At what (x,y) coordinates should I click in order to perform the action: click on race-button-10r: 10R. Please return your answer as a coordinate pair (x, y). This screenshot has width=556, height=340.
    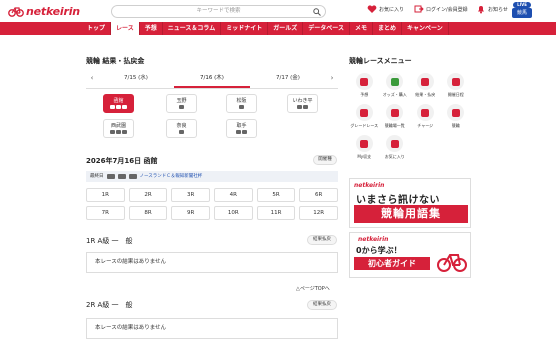
    Looking at the image, I should click on (233, 213).